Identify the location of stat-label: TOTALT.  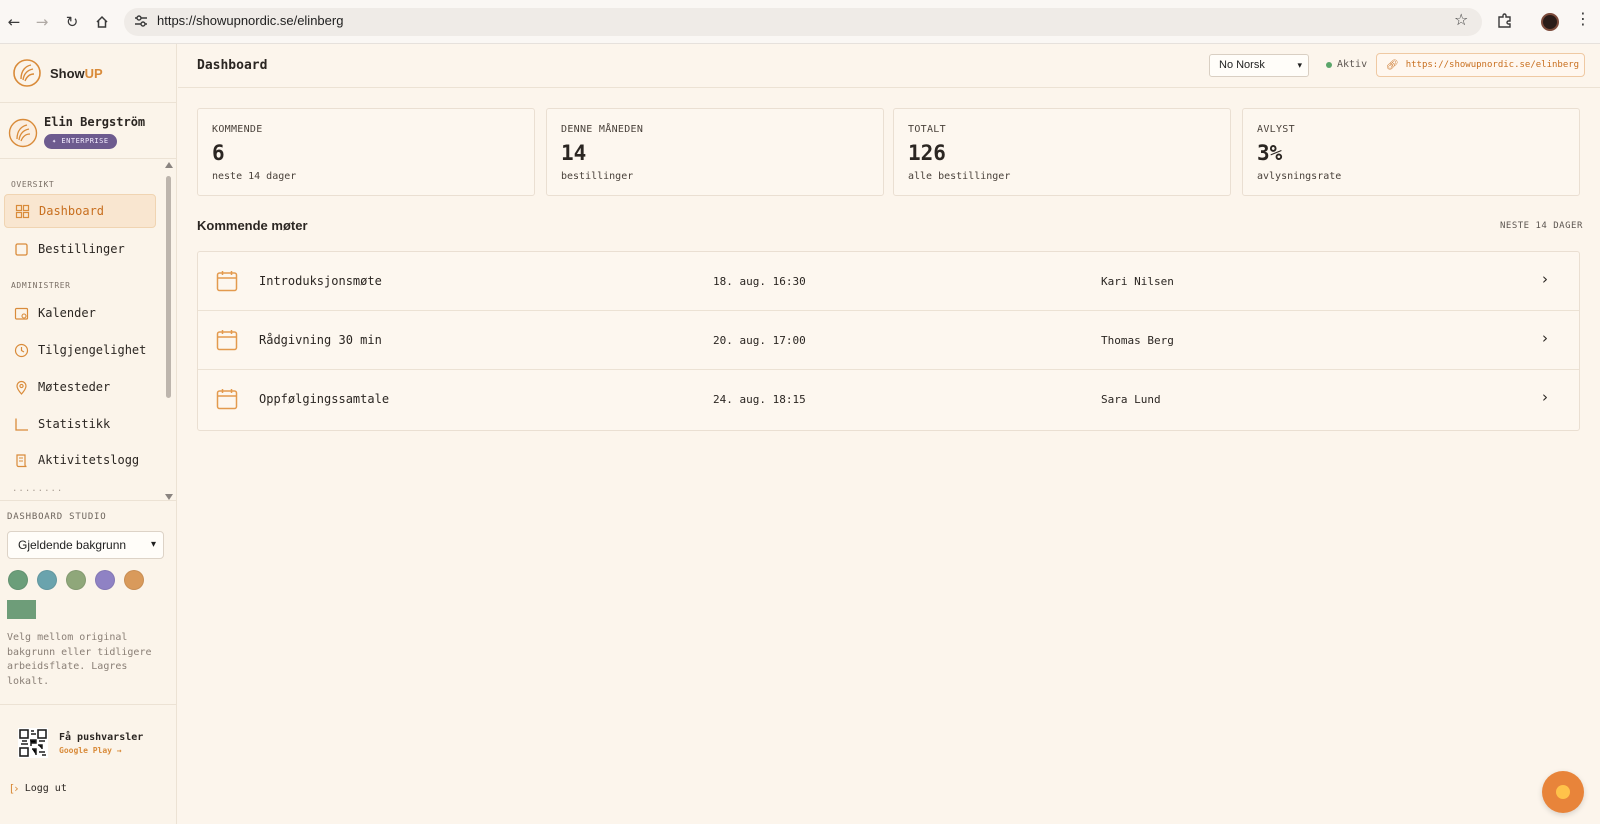
(927, 129).